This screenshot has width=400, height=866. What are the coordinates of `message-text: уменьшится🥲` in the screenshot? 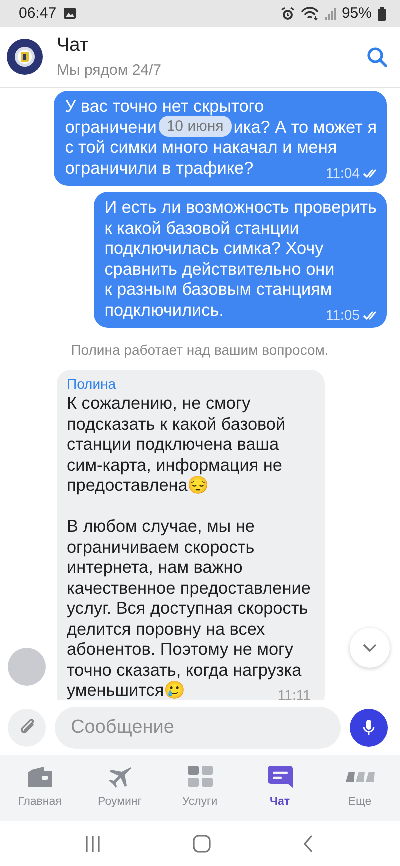 It's located at (126, 690).